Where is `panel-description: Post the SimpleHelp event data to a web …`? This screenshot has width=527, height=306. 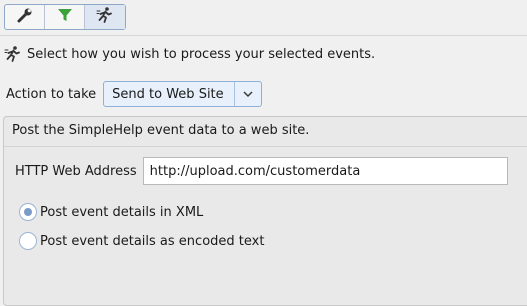
panel-description: Post the SimpleHelp event data to a web … is located at coordinates (161, 130).